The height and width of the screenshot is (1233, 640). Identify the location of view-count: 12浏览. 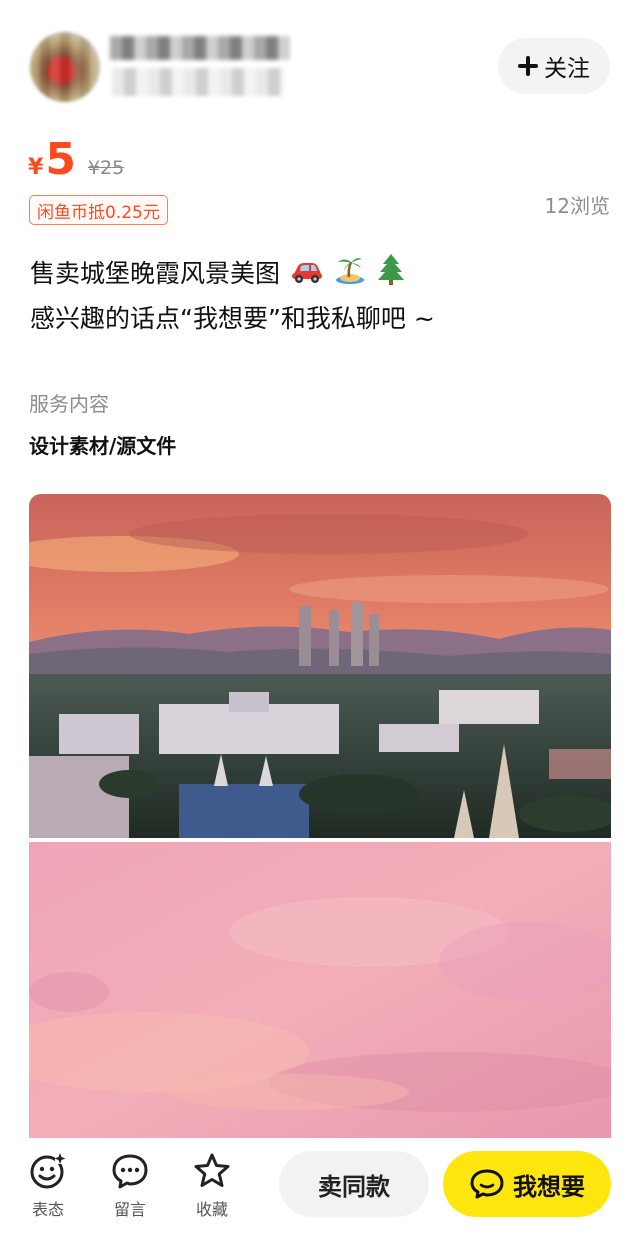
(577, 206).